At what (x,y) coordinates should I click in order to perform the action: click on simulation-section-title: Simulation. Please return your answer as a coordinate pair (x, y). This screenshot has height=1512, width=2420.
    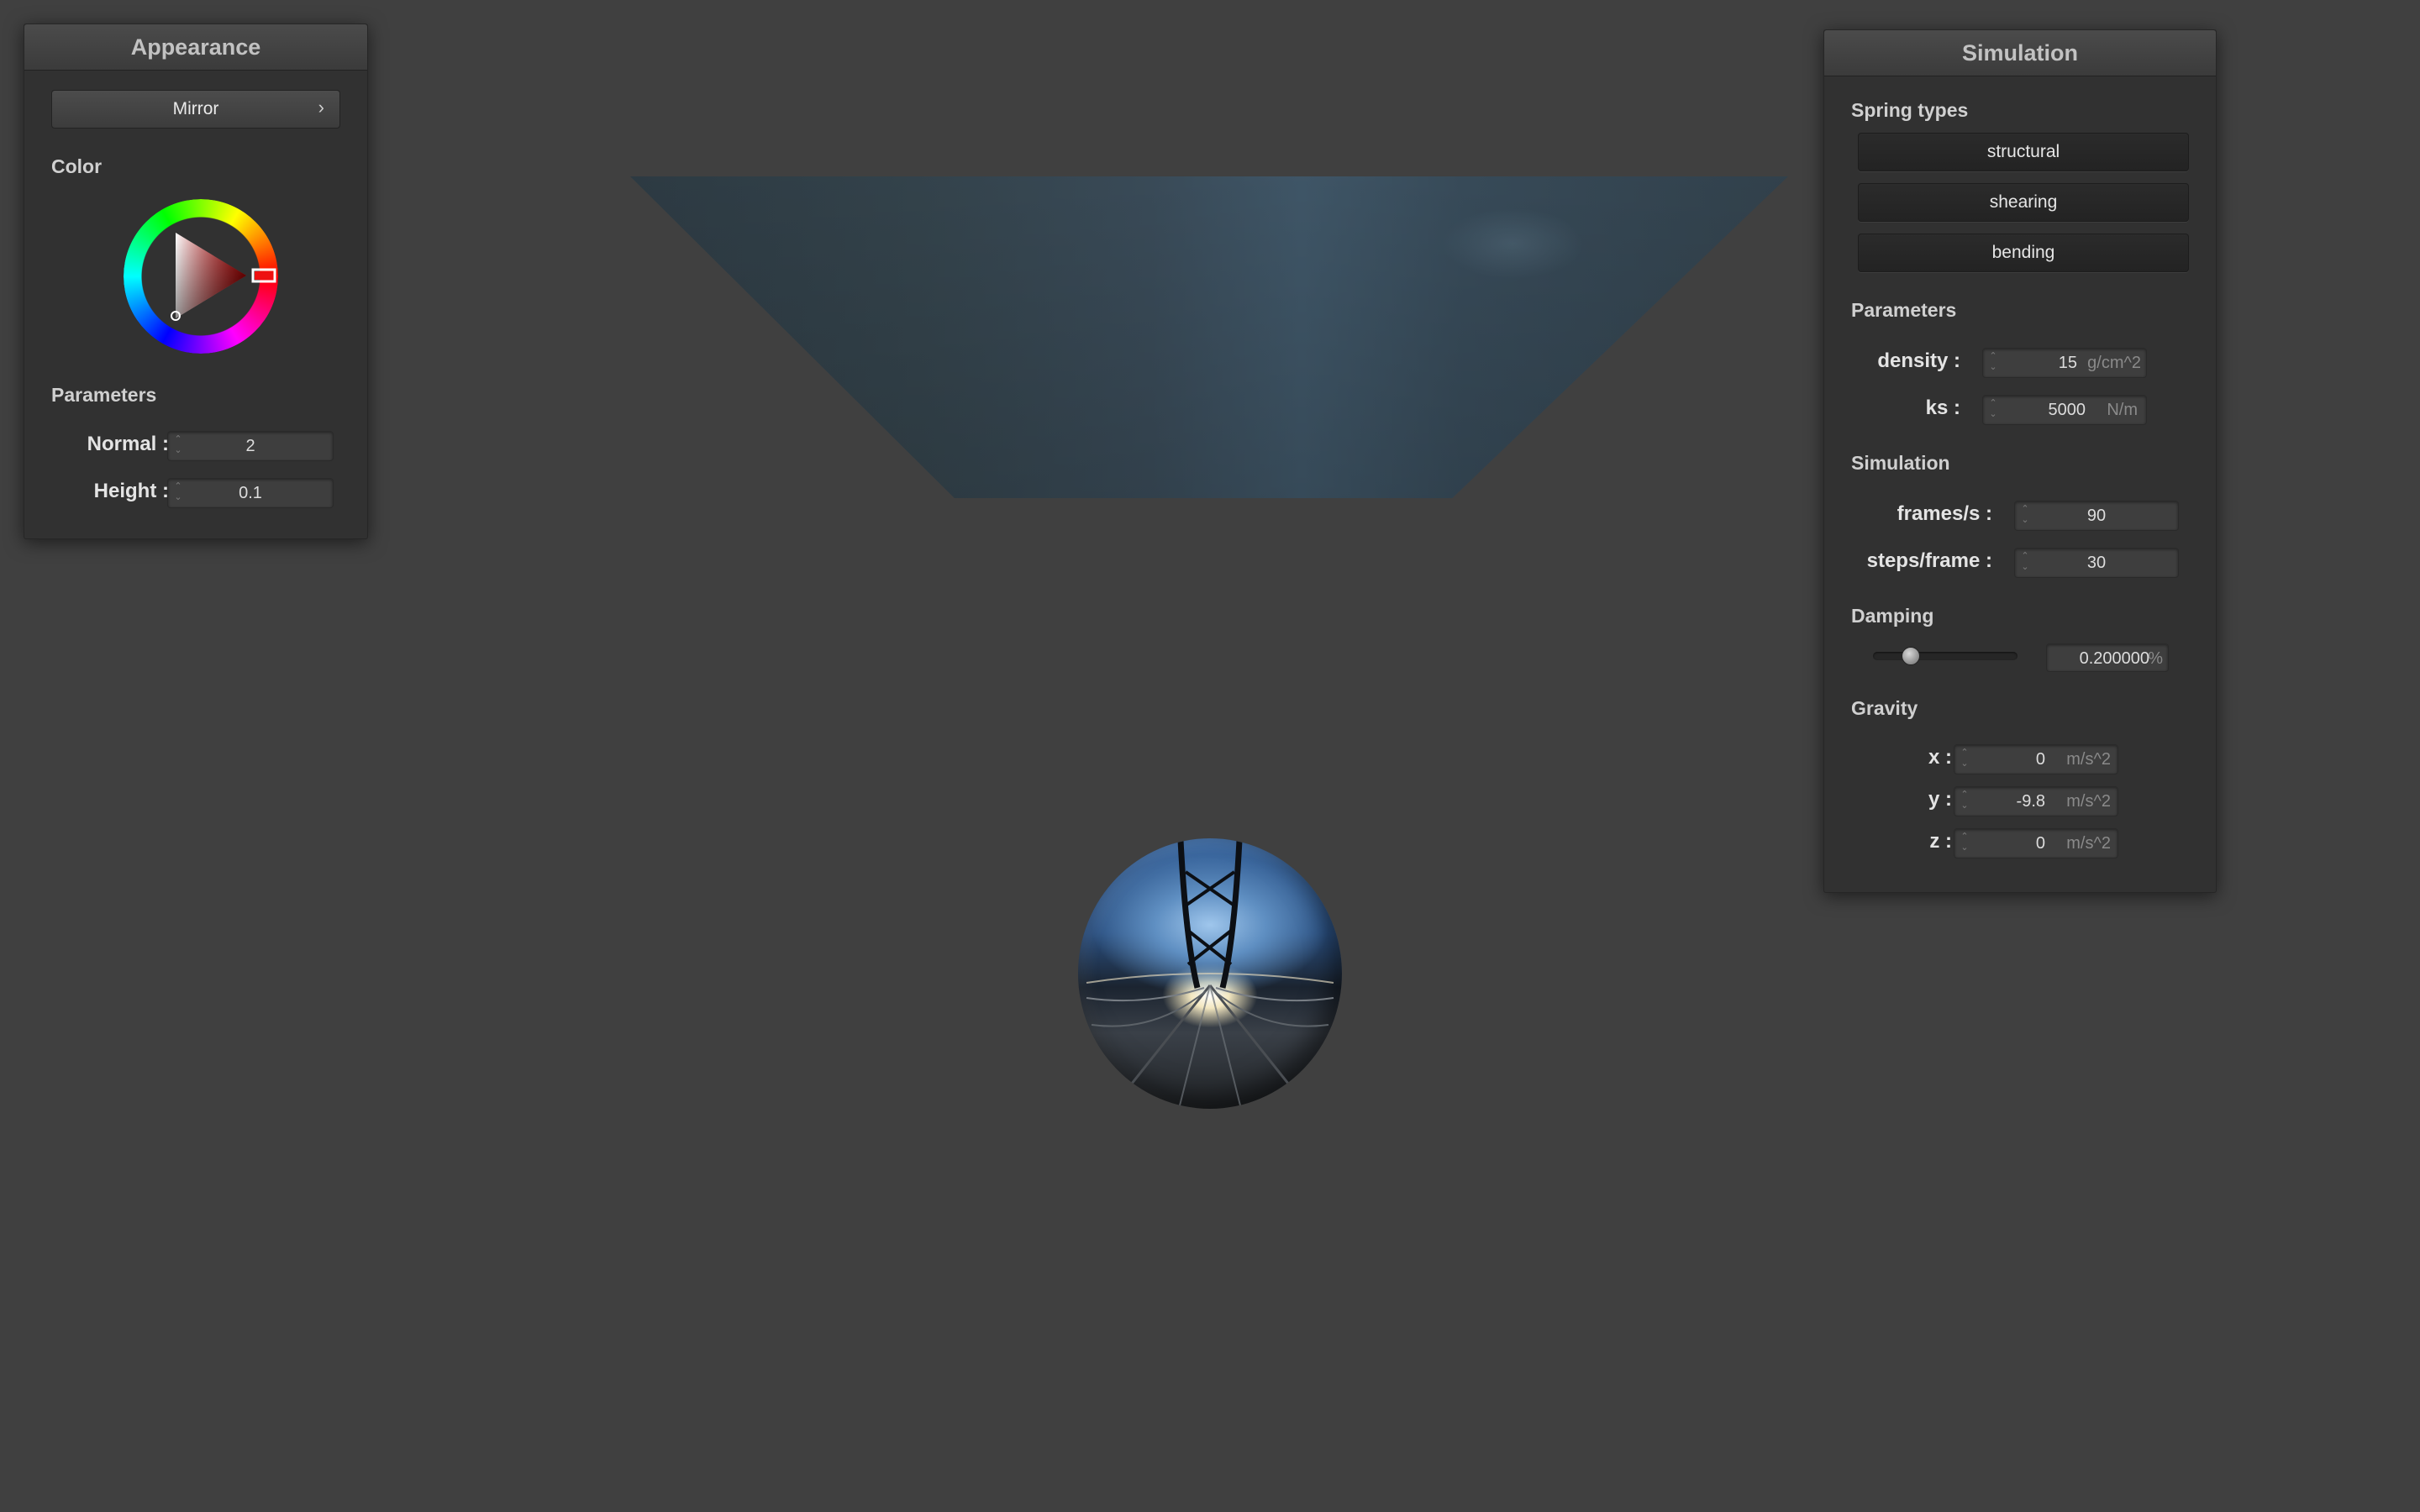
    Looking at the image, I should click on (1901, 463).